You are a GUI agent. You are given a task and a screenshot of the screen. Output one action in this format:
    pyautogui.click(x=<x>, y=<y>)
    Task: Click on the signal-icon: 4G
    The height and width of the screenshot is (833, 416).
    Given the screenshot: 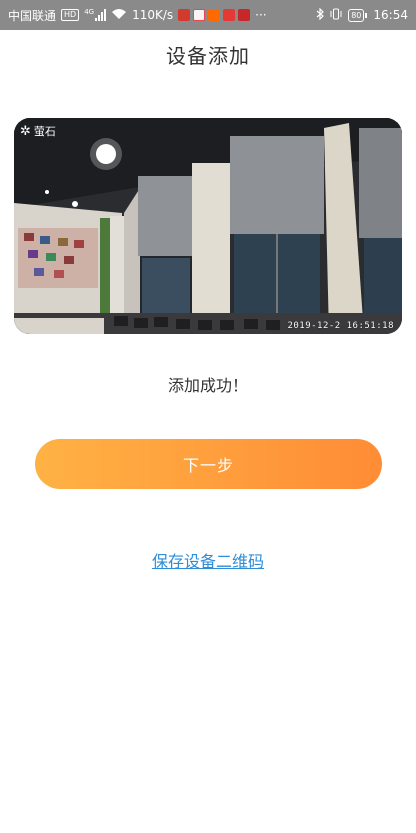 What is the action you would take?
    pyautogui.click(x=95, y=14)
    